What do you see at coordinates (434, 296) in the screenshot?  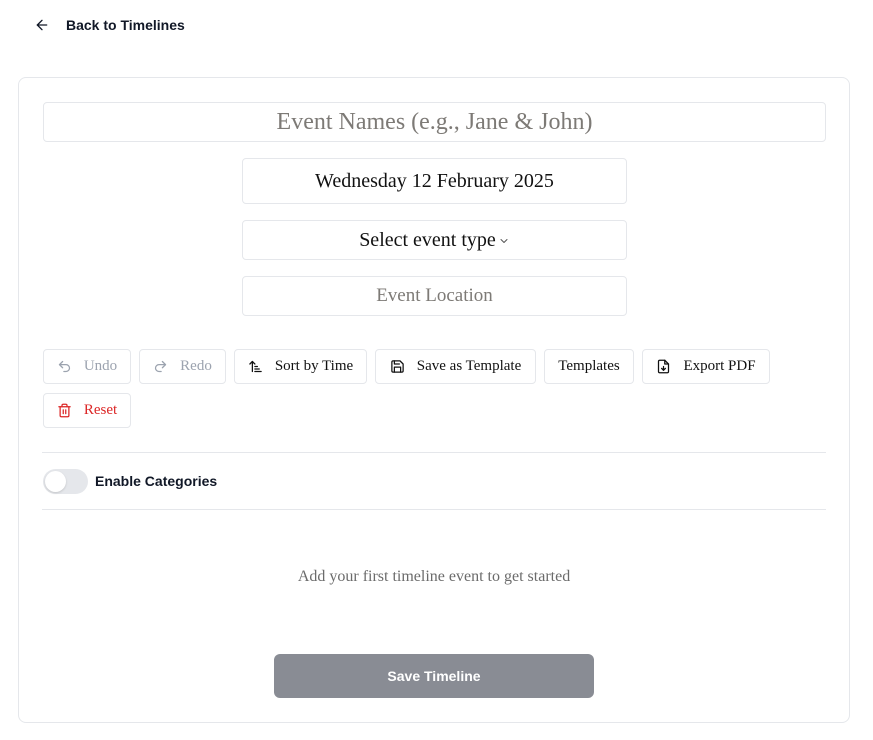 I see `event-location-input` at bounding box center [434, 296].